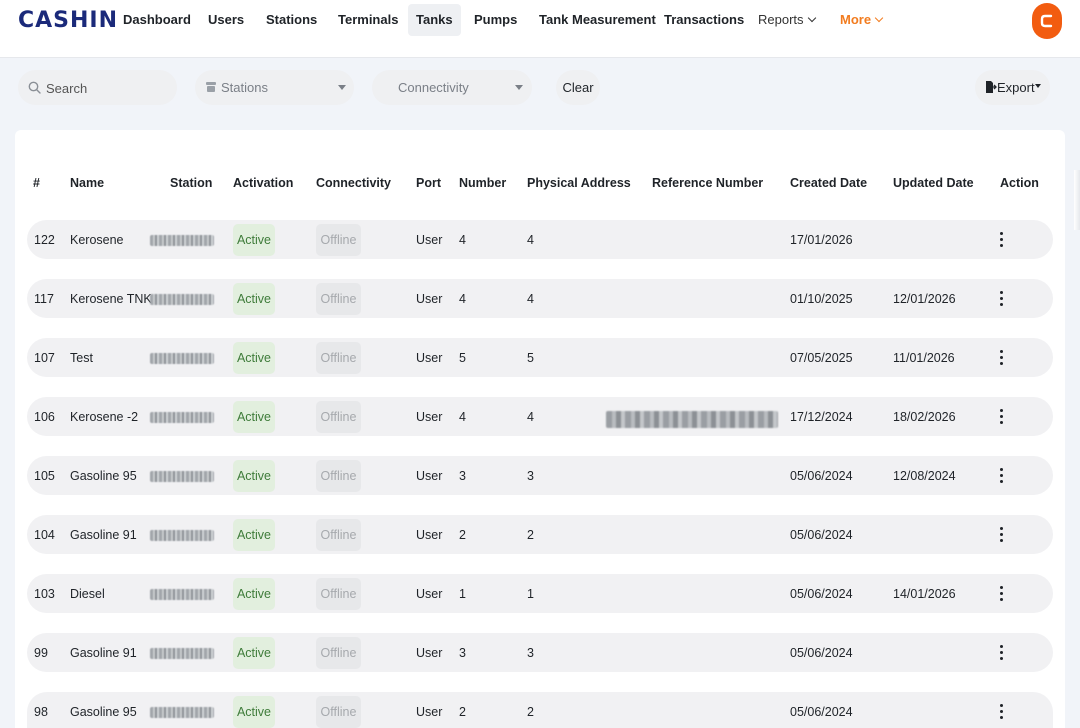  I want to click on search-input, so click(106, 88).